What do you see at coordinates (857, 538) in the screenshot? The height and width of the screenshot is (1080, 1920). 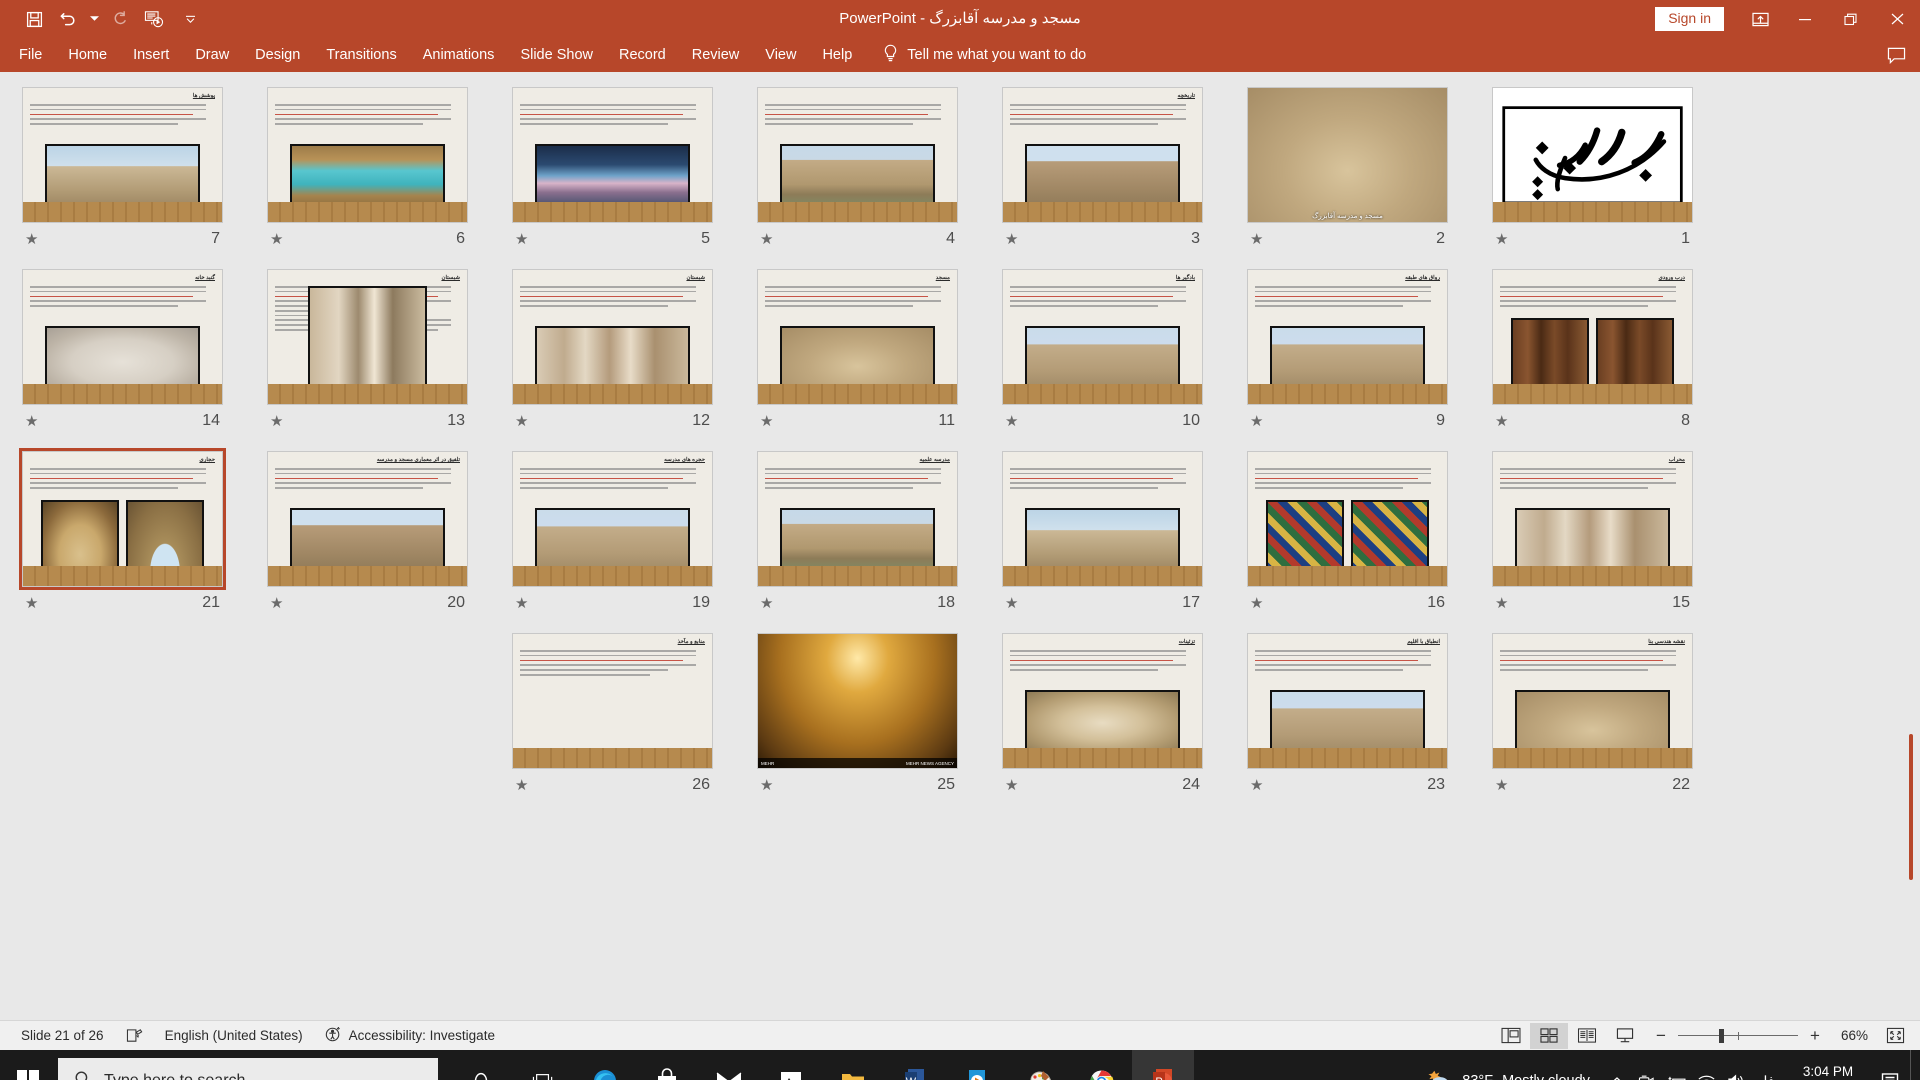 I see `slide-thumbnail-18: مدرسه علمیه ★ 18` at bounding box center [857, 538].